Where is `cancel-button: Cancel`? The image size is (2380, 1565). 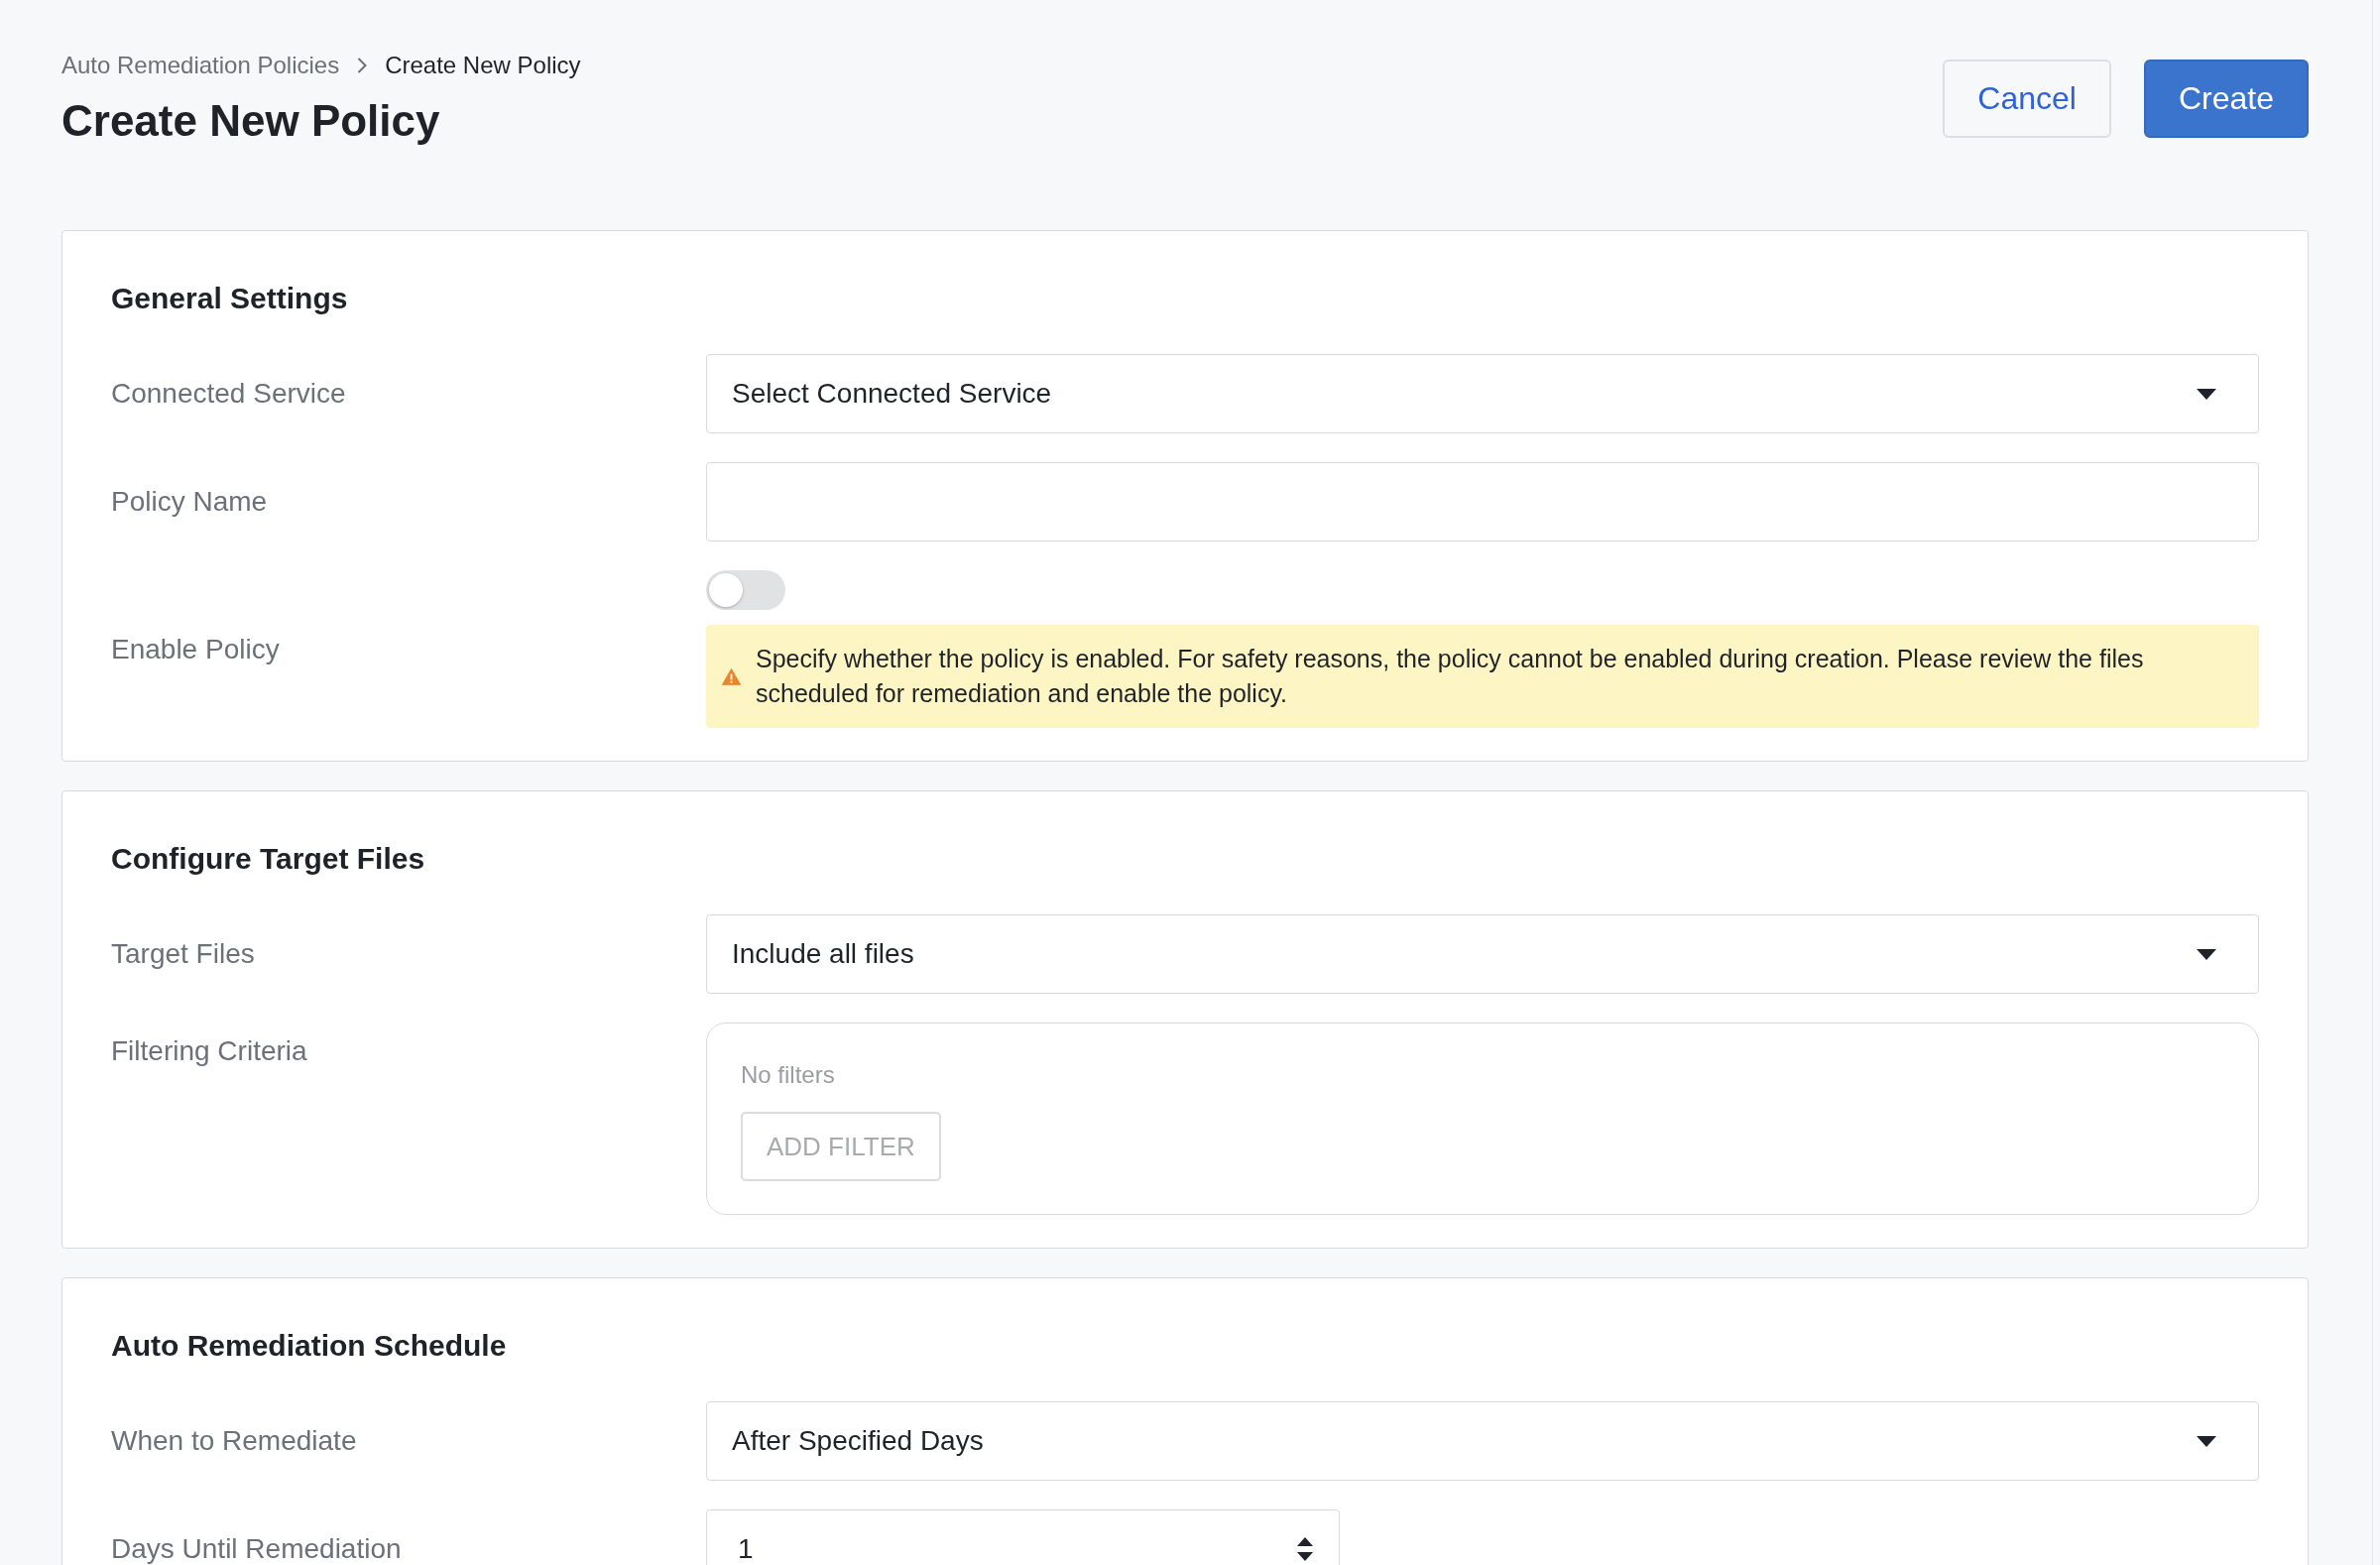 cancel-button: Cancel is located at coordinates (2027, 99).